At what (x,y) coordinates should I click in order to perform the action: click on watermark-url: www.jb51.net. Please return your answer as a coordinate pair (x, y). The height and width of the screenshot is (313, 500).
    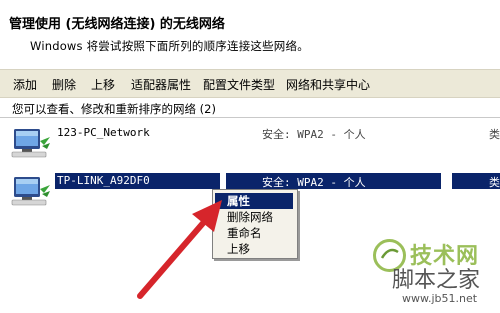
    Looking at the image, I should click on (440, 298).